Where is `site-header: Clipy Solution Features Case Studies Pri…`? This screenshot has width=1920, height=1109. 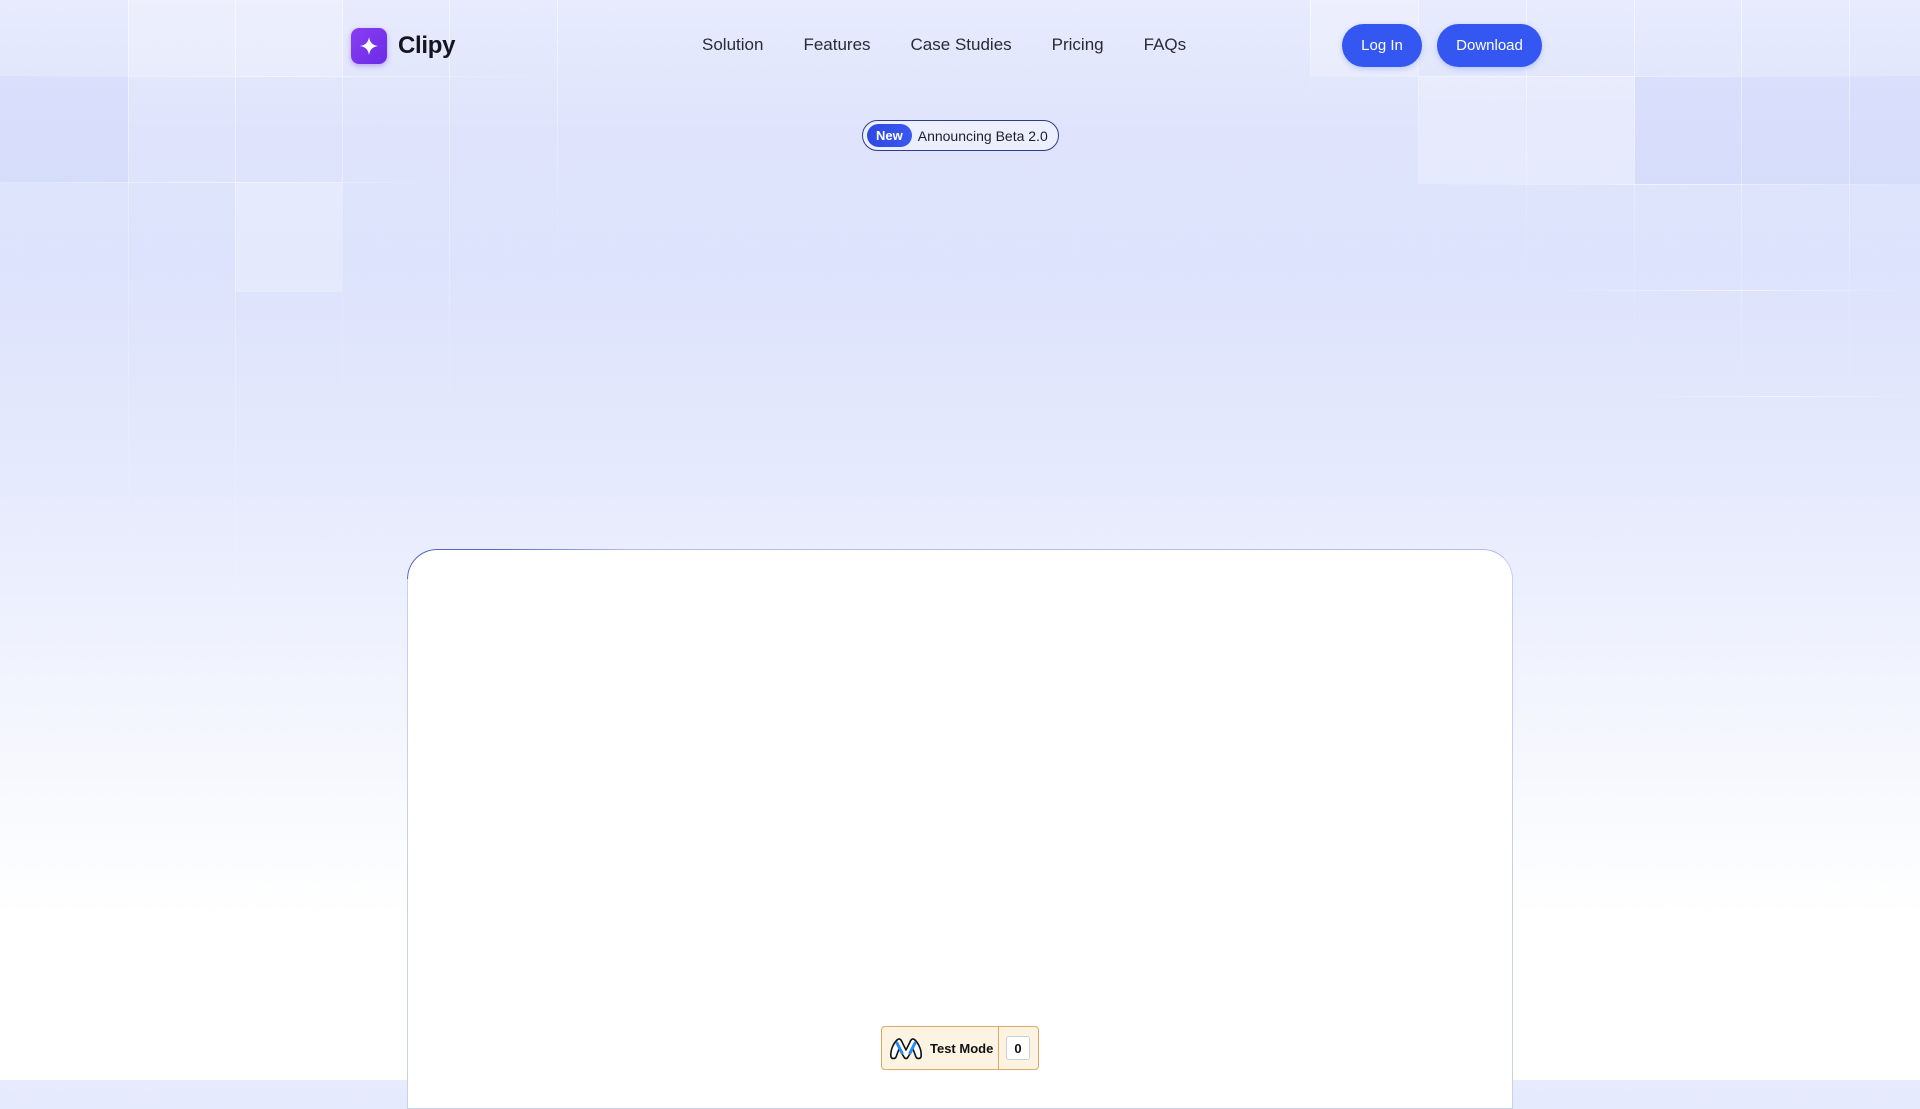
site-header: Clipy Solution Features Case Studies Pri… is located at coordinates (960, 45).